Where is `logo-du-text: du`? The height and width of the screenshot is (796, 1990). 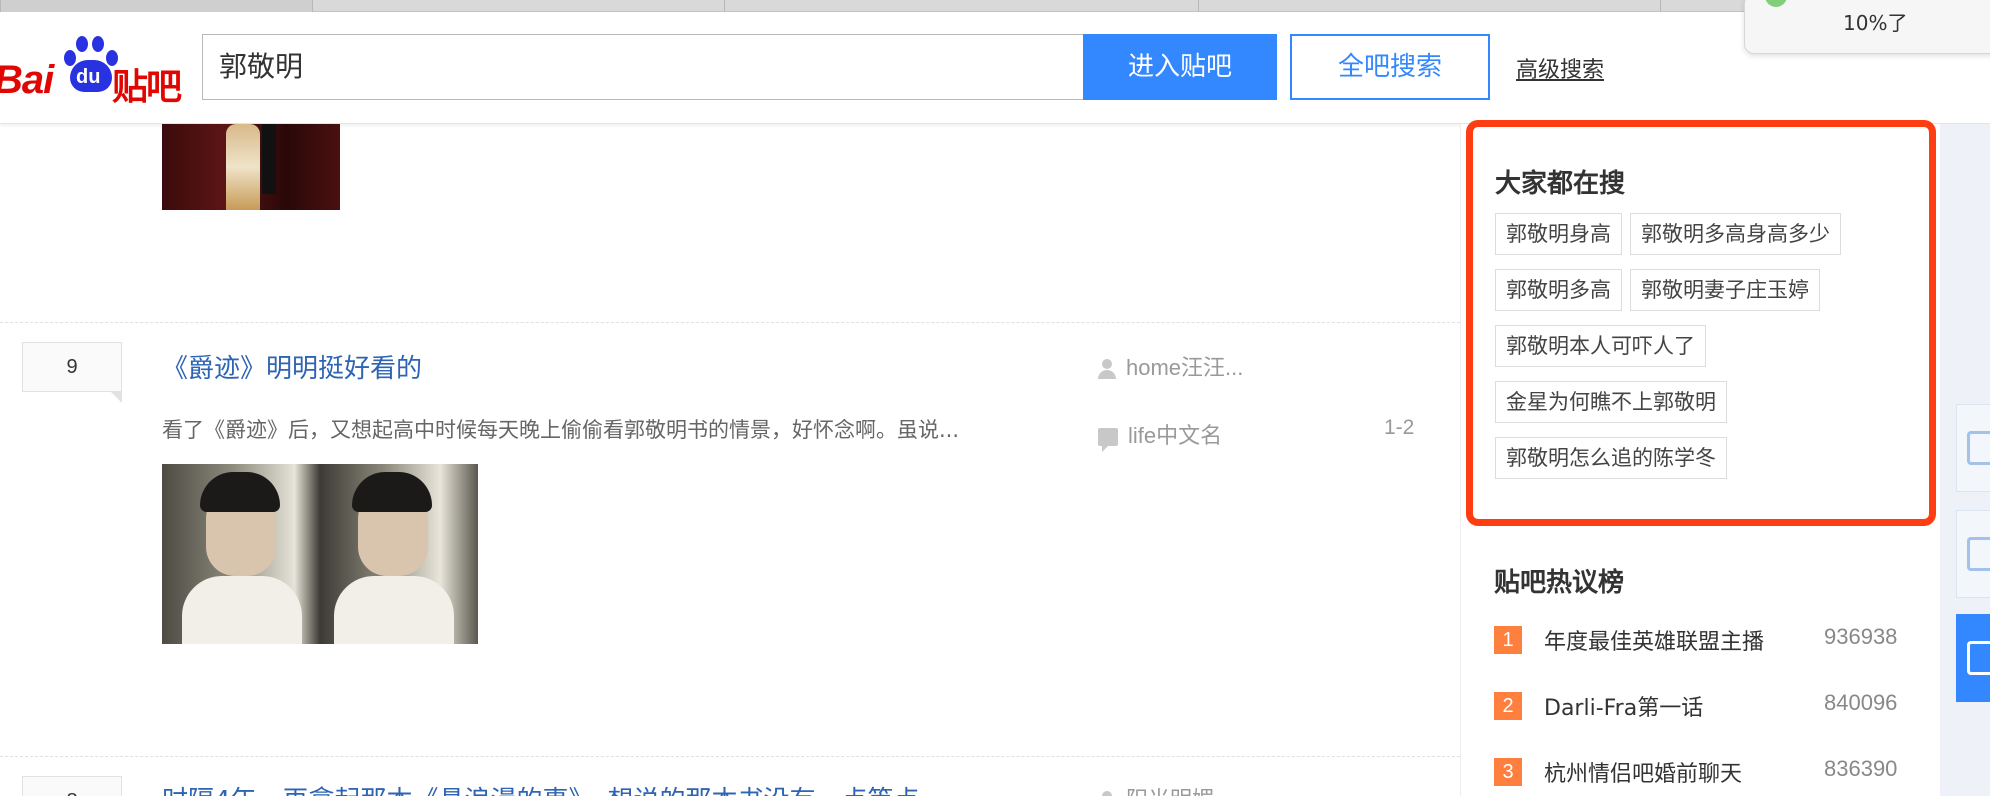 logo-du-text: du is located at coordinates (88, 77).